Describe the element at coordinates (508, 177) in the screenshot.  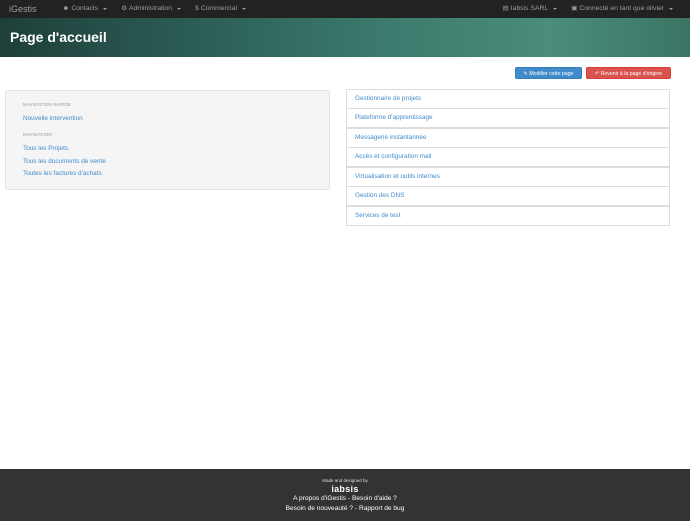
I see `list-item-virtualization: Virtualisation et outils internes` at that location.